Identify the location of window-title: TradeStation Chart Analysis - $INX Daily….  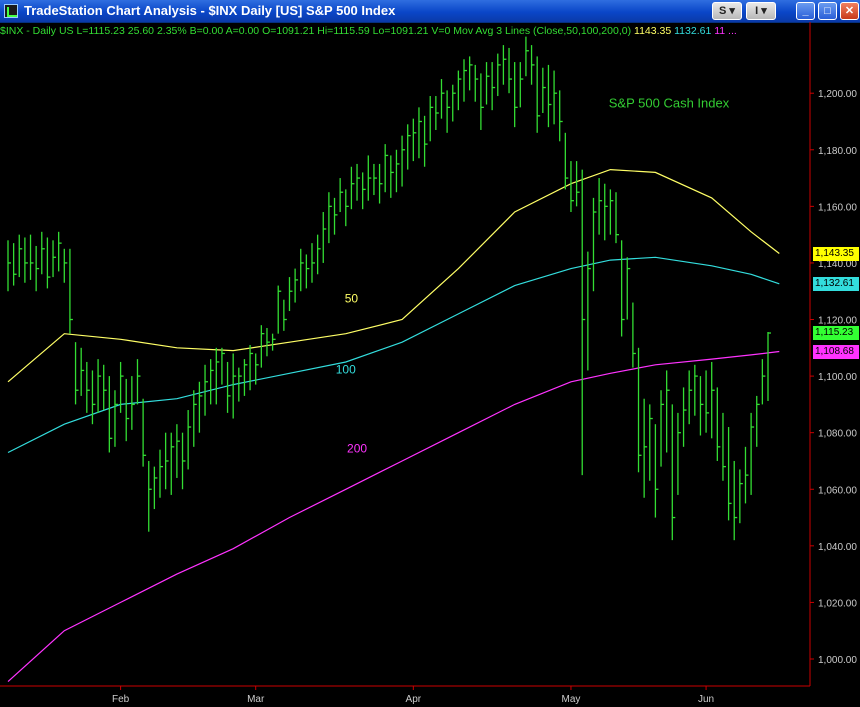
(210, 10).